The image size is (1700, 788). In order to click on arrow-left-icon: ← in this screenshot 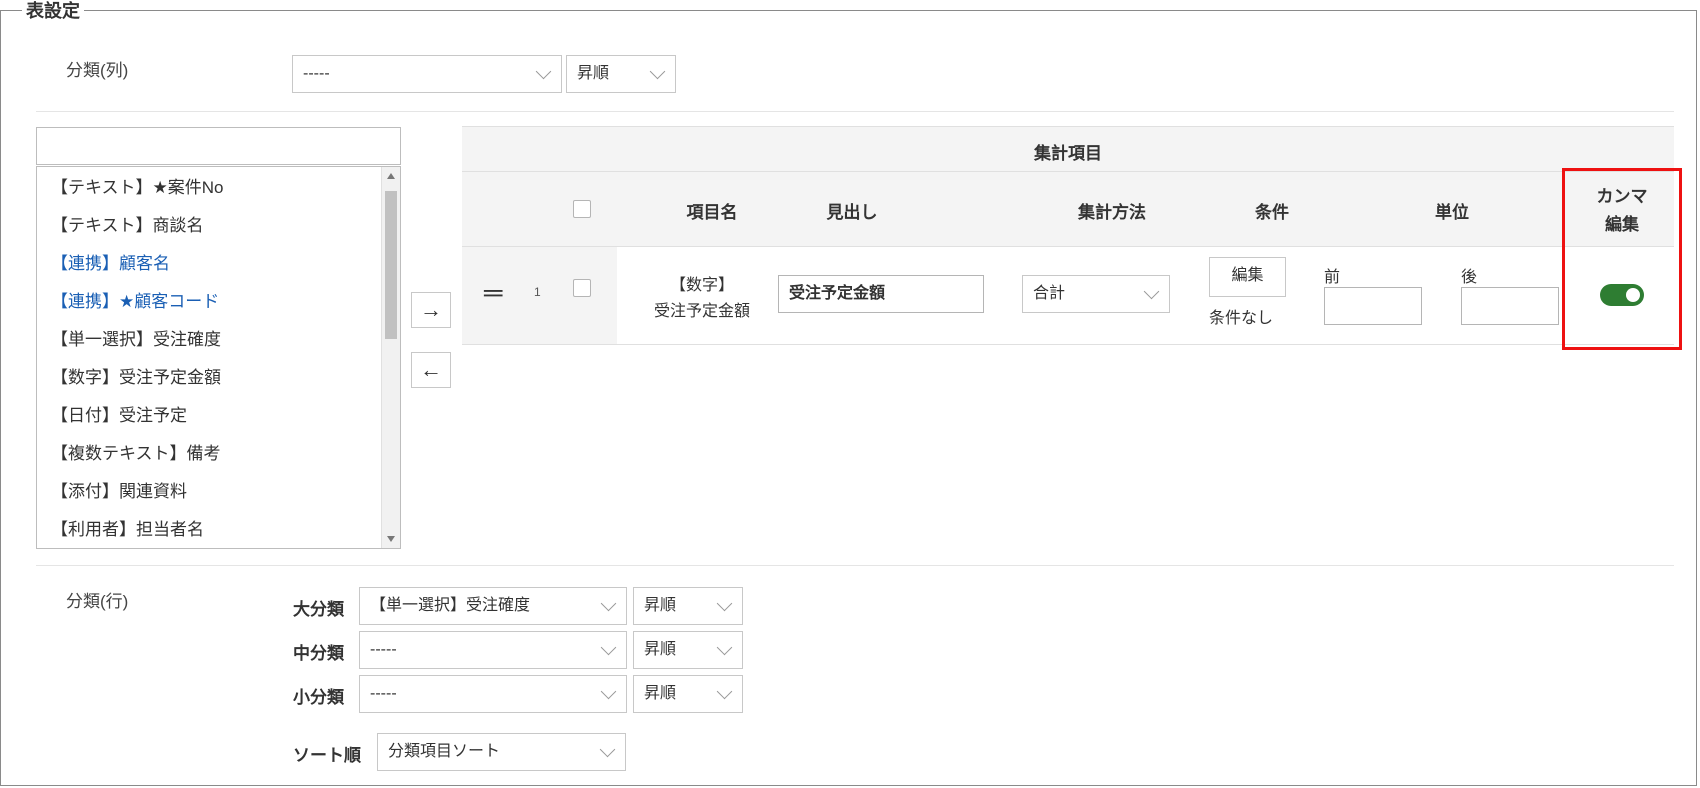, I will do `click(431, 369)`.